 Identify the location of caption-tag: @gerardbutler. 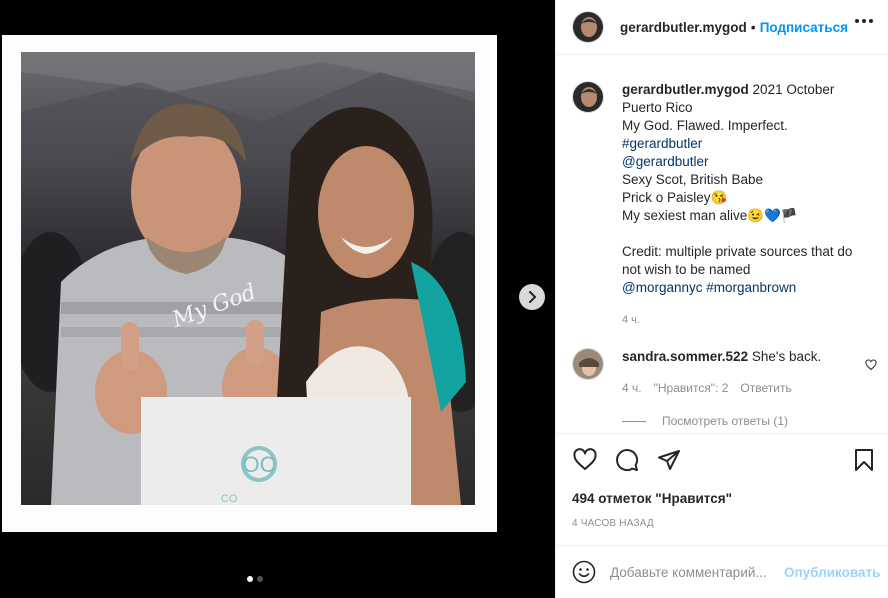
(665, 161).